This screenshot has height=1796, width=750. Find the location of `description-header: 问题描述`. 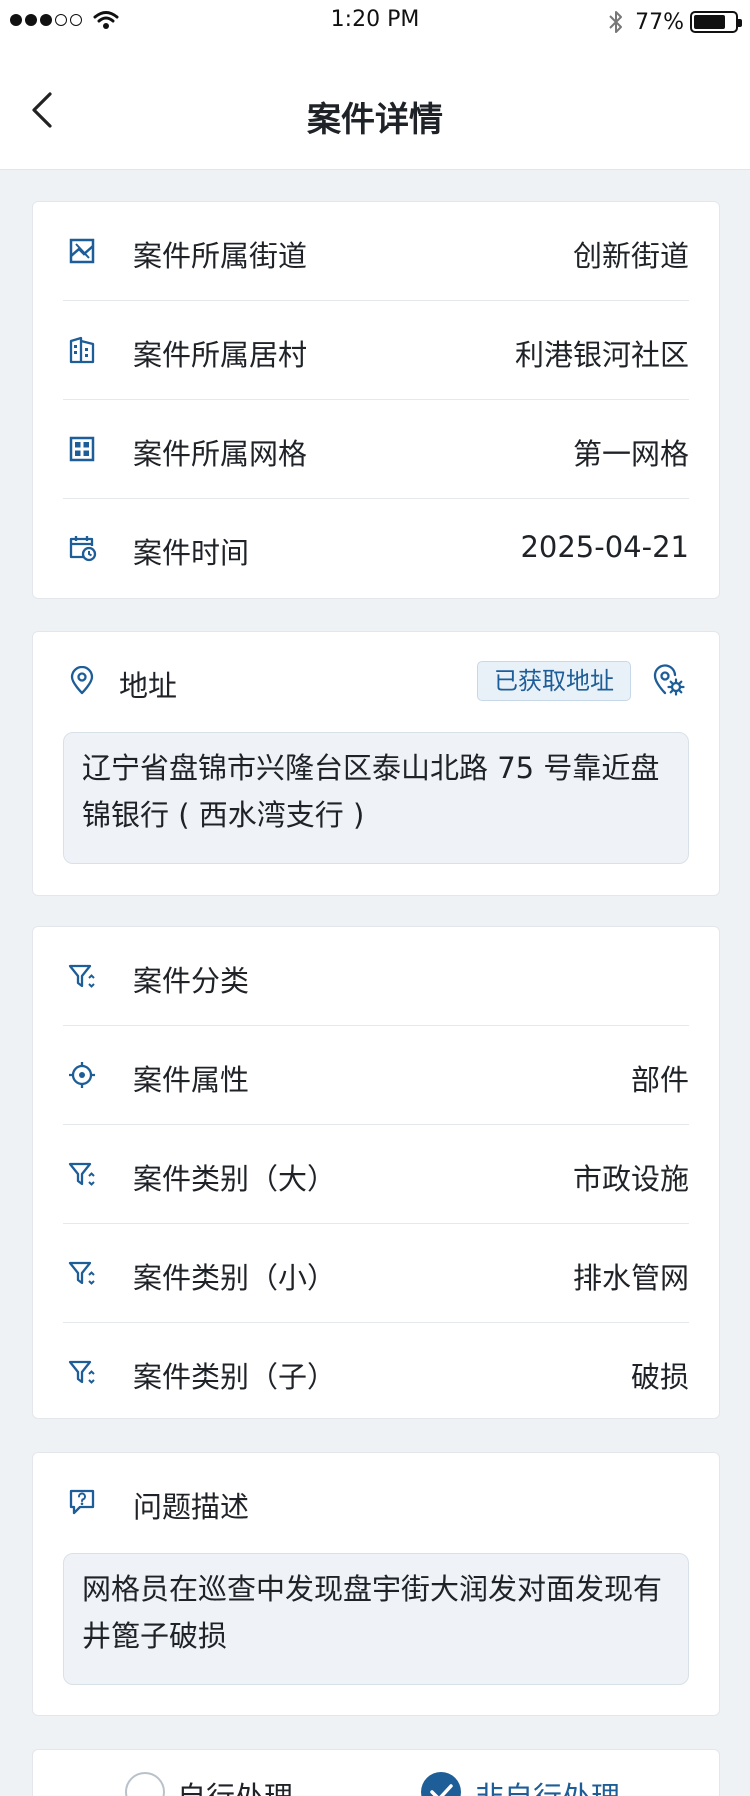

description-header: 问题描述 is located at coordinates (376, 1503).